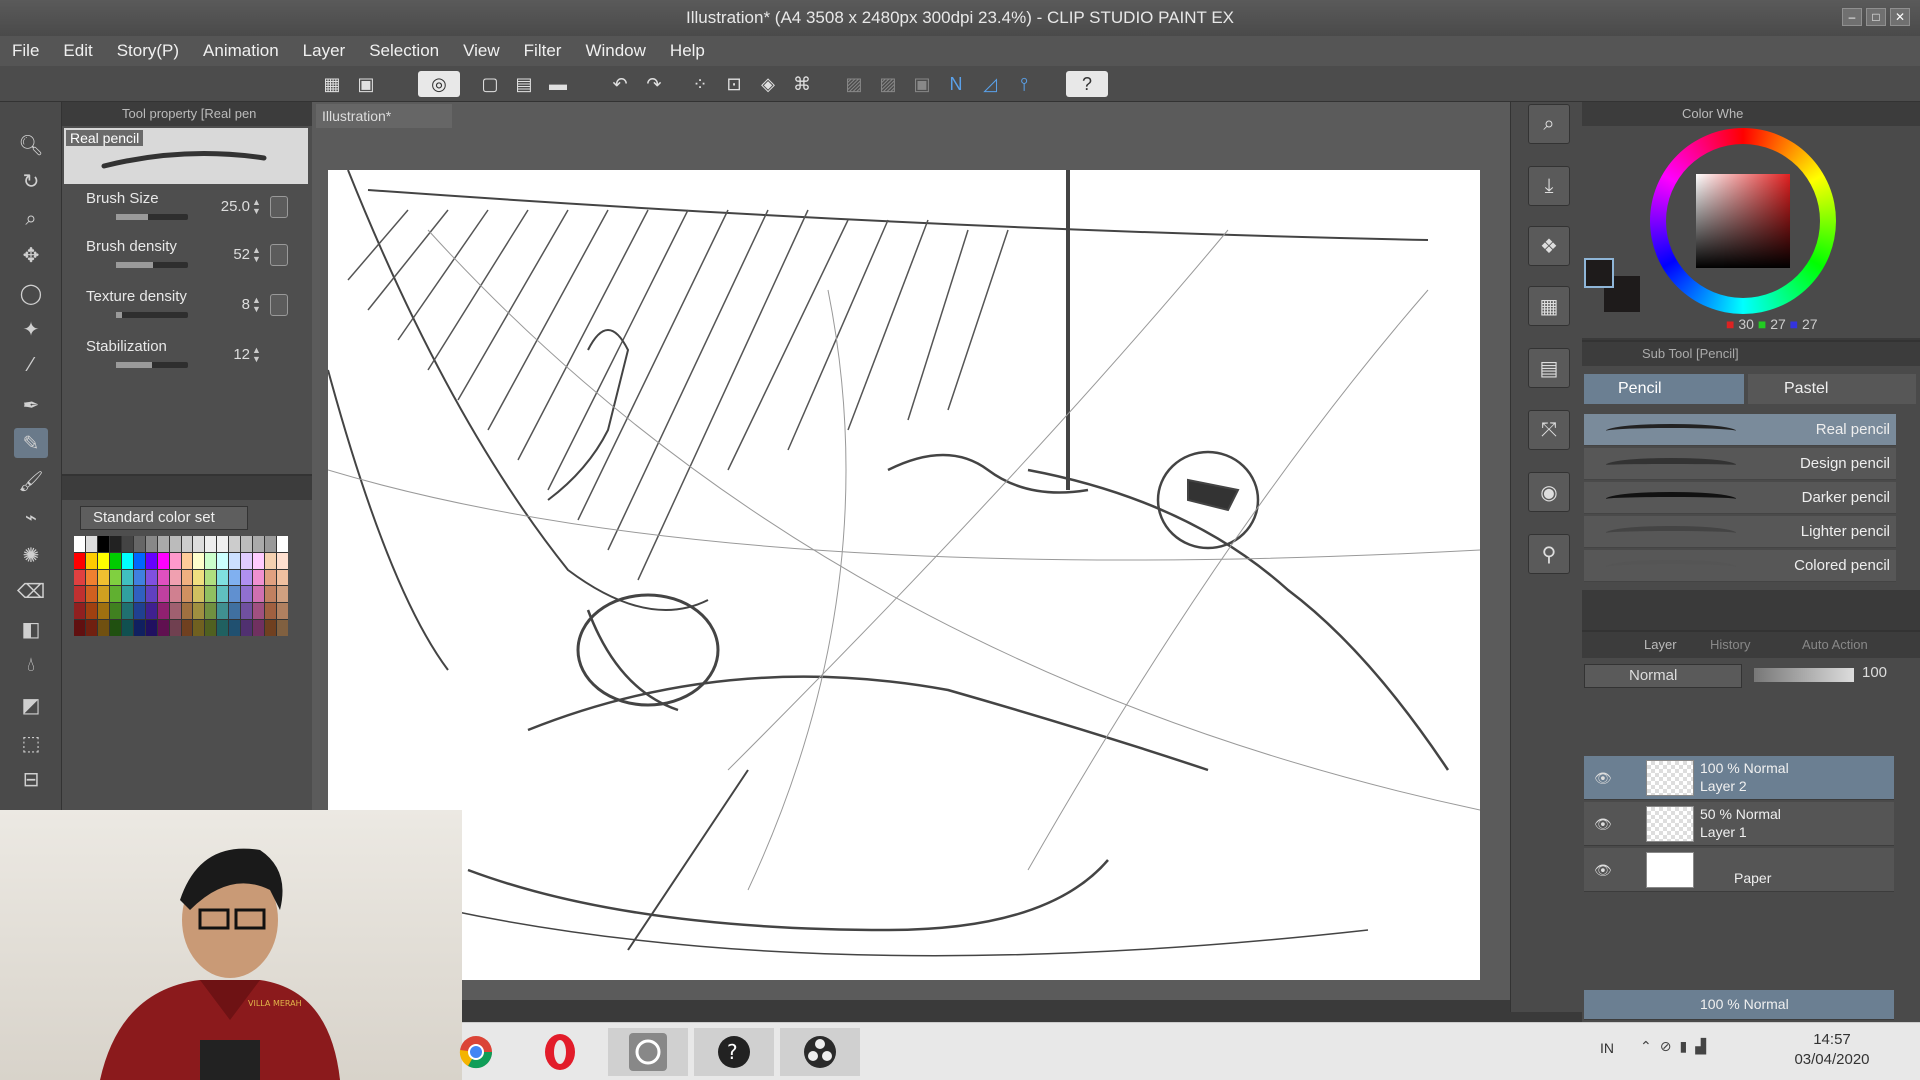 This screenshot has height=1080, width=1920. What do you see at coordinates (31, 145) in the screenshot?
I see `zoom-tool-icon: 🔍︎` at bounding box center [31, 145].